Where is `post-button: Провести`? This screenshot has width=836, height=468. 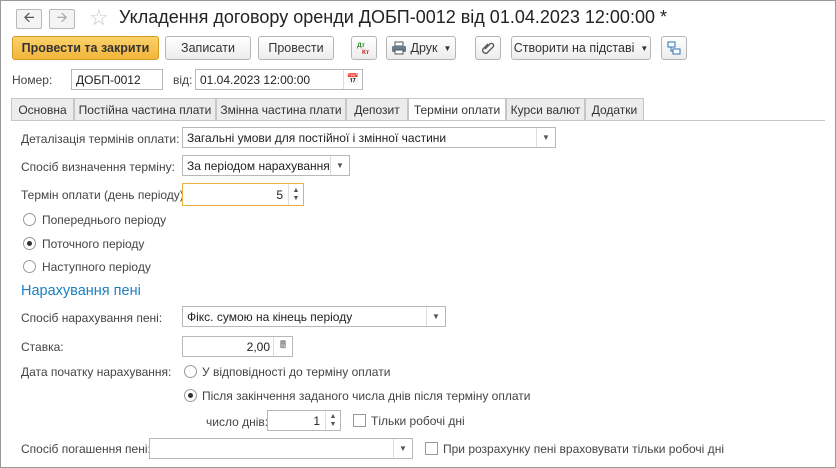
post-button: Провести is located at coordinates (296, 48).